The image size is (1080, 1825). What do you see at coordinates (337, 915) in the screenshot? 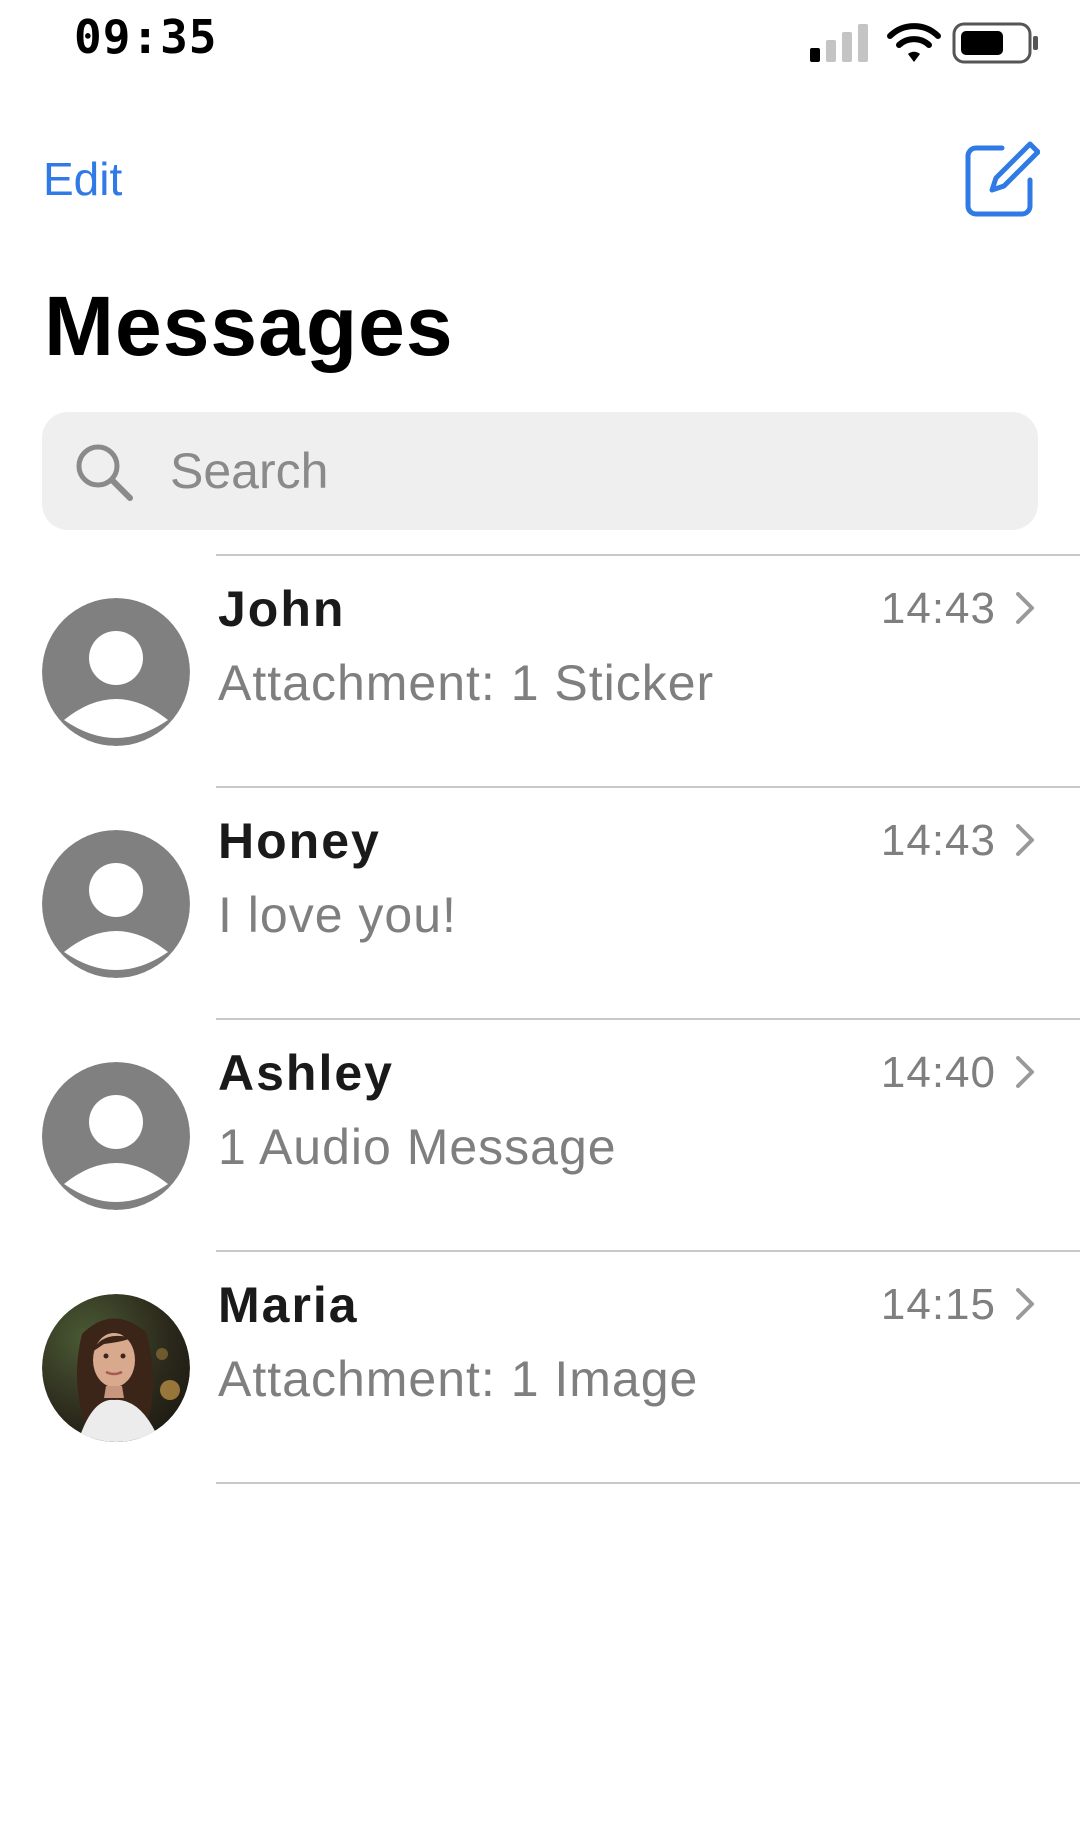
I see `message-preview: I love you!` at bounding box center [337, 915].